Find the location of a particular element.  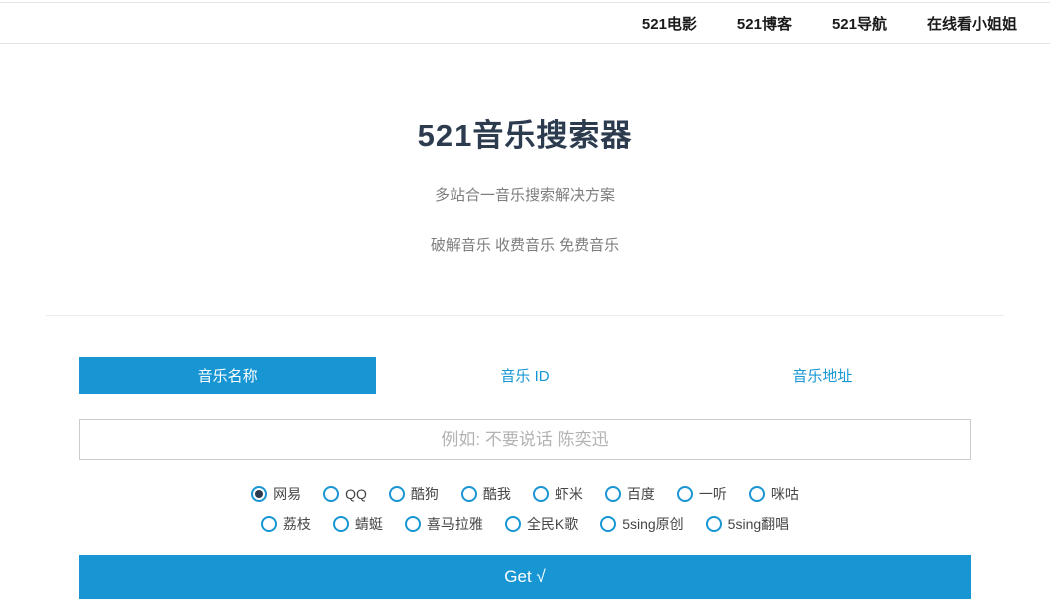

radio-baidu: 百度 is located at coordinates (629, 494).